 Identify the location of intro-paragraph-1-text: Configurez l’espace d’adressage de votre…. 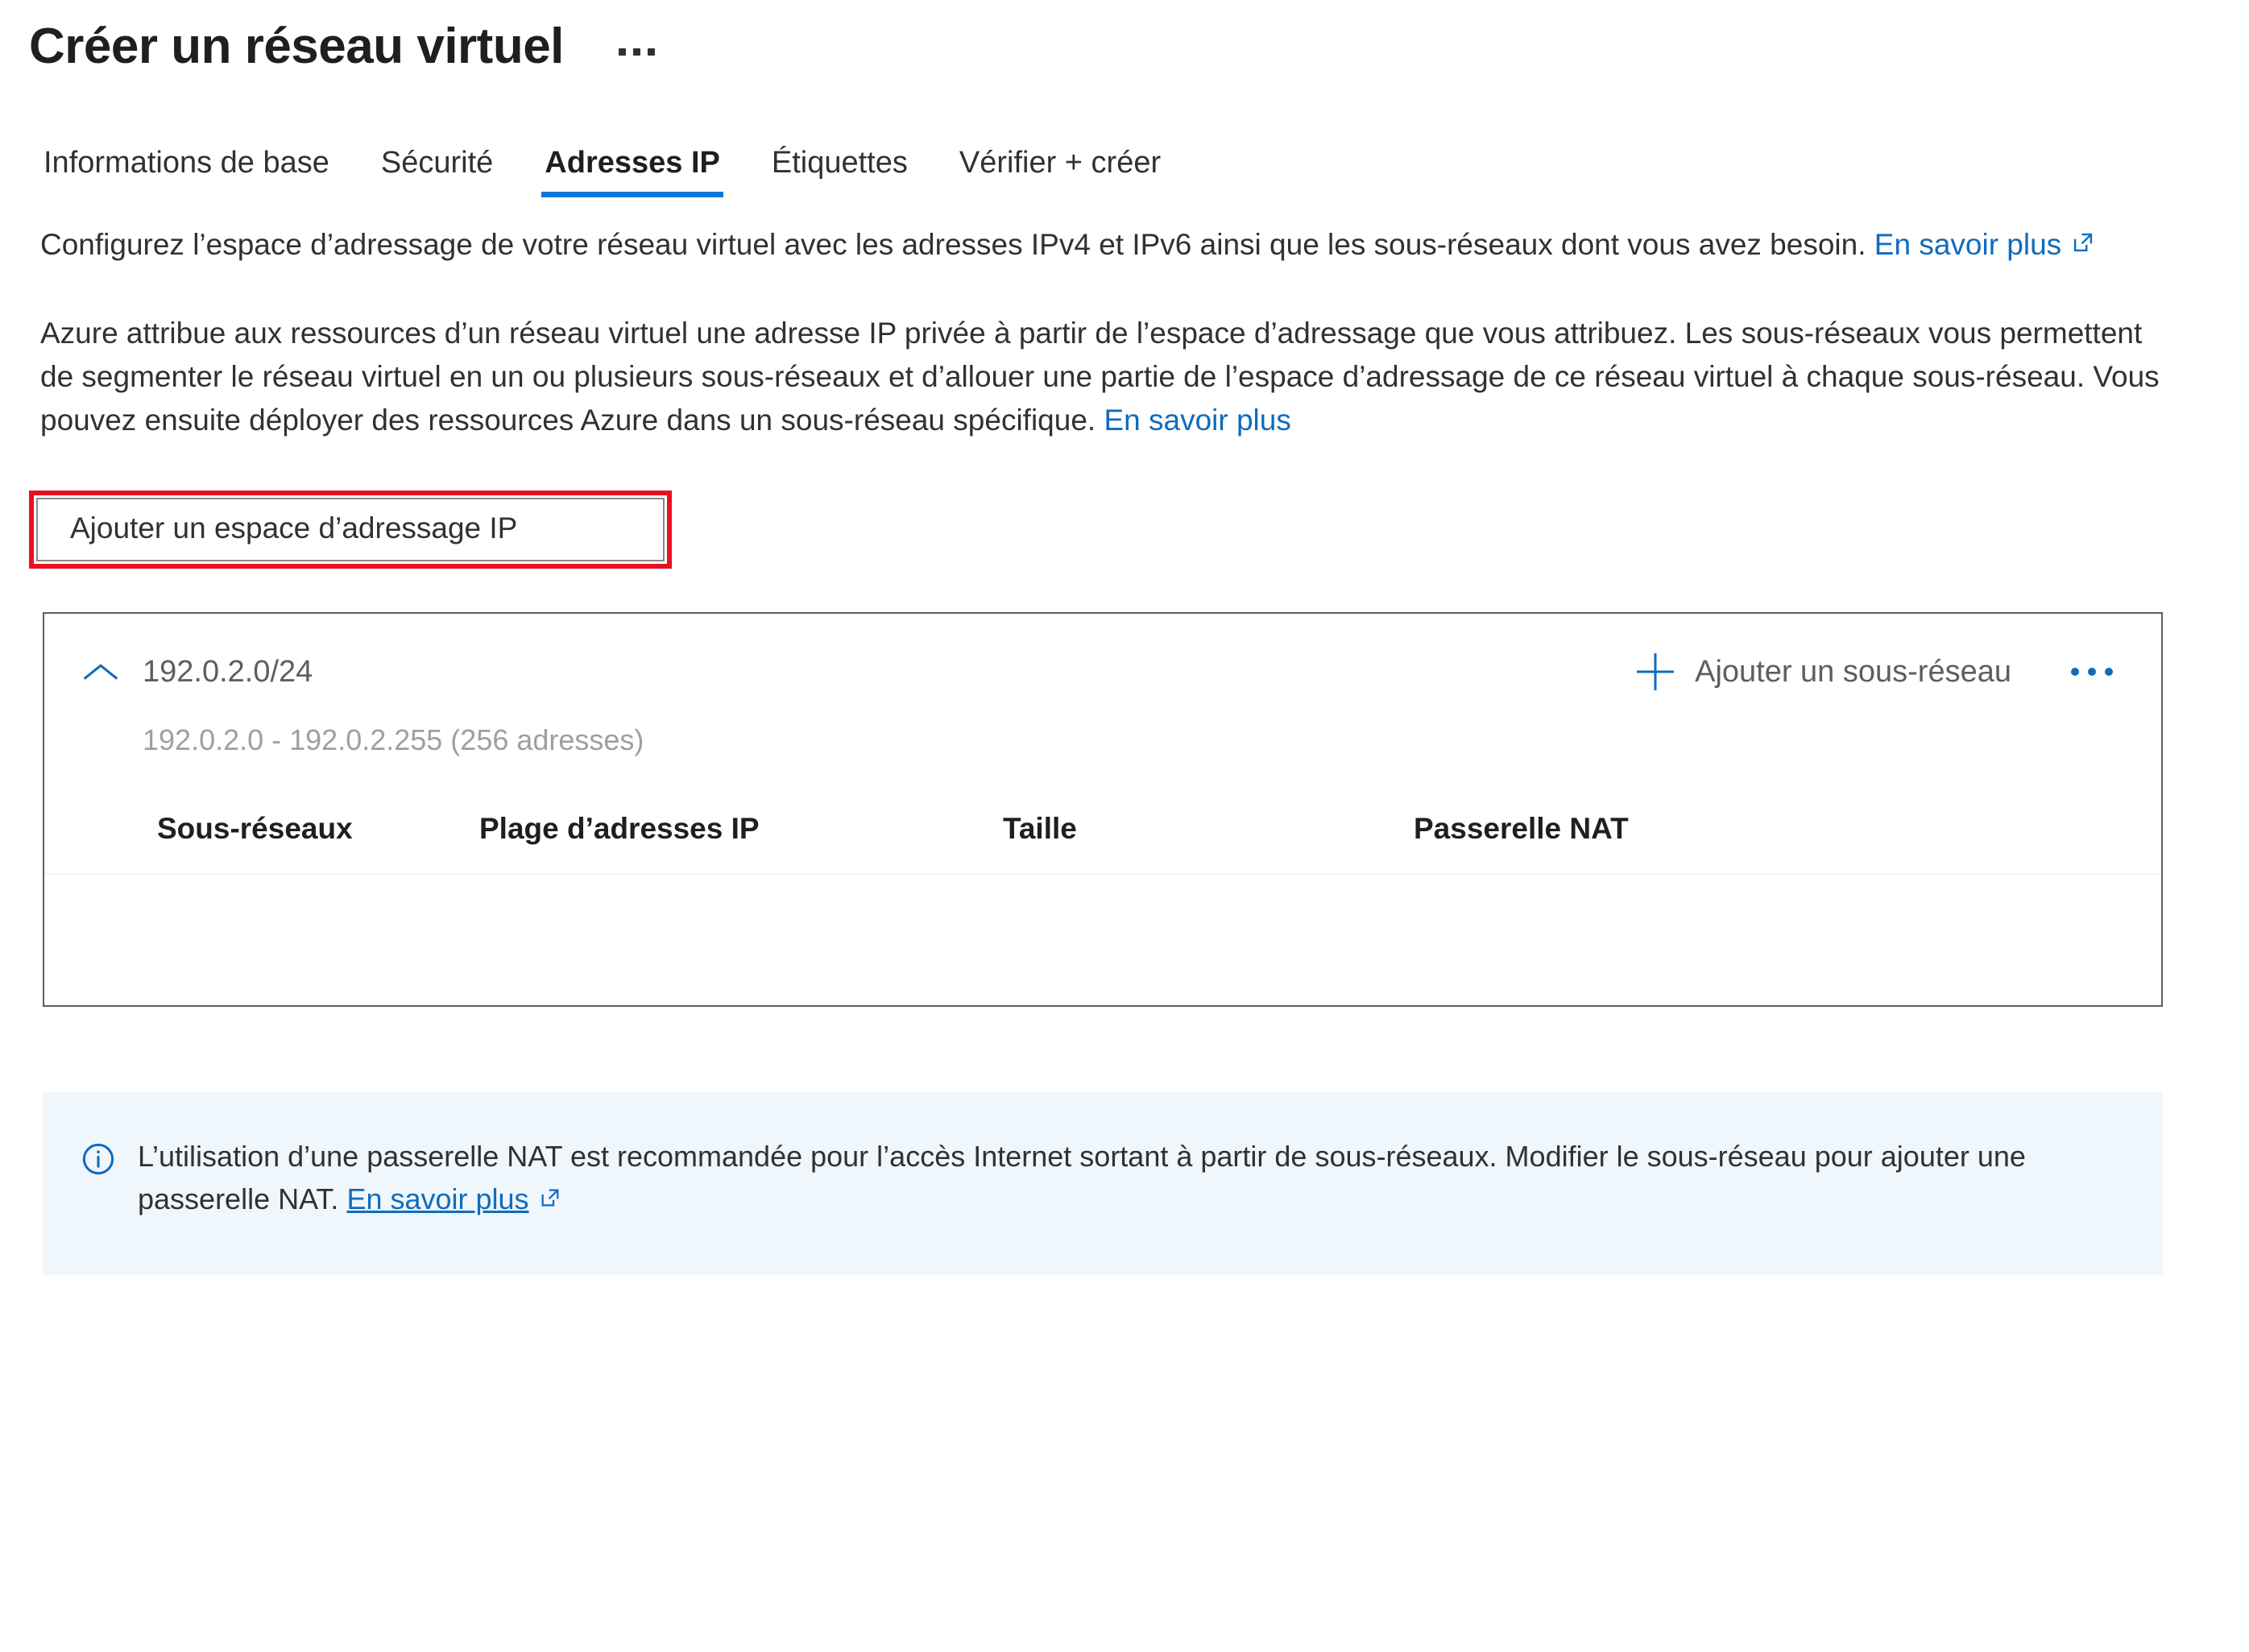
(953, 245).